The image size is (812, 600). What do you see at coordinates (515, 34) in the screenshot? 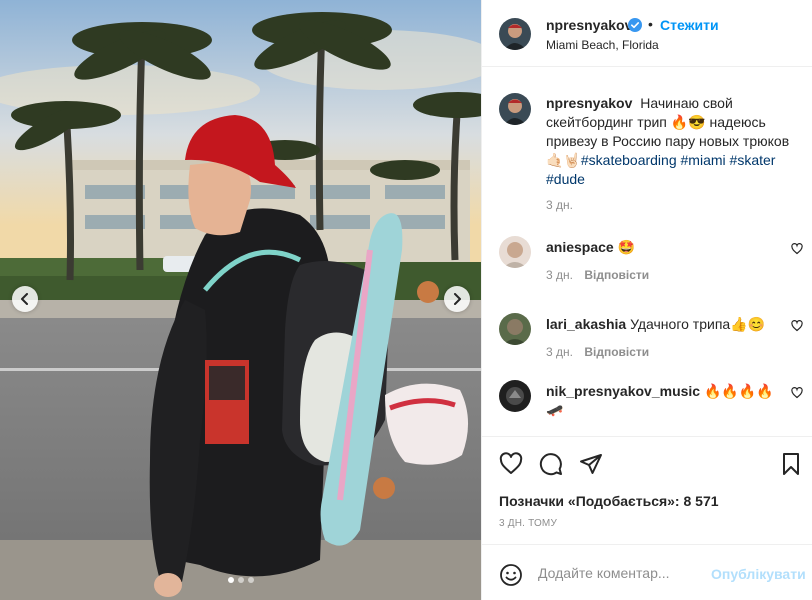
I see `author-avatar` at bounding box center [515, 34].